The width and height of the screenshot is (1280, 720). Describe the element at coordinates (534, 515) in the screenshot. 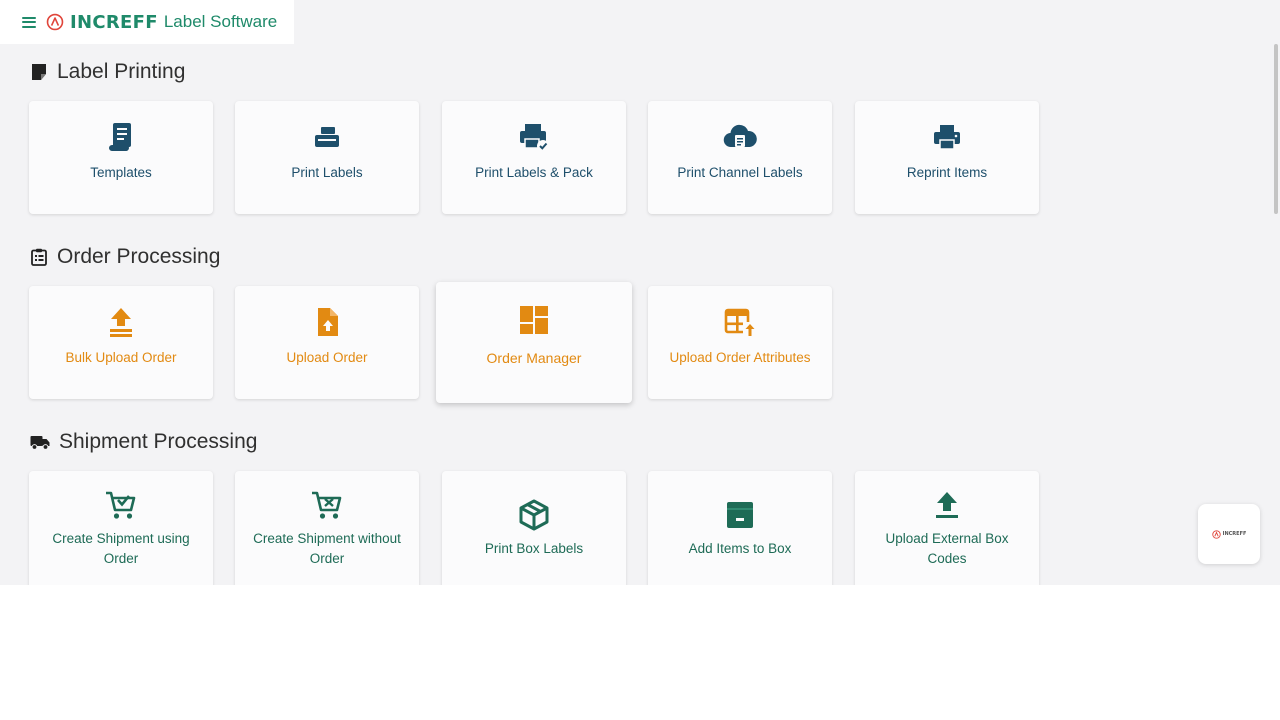

I see `box-icon` at that location.